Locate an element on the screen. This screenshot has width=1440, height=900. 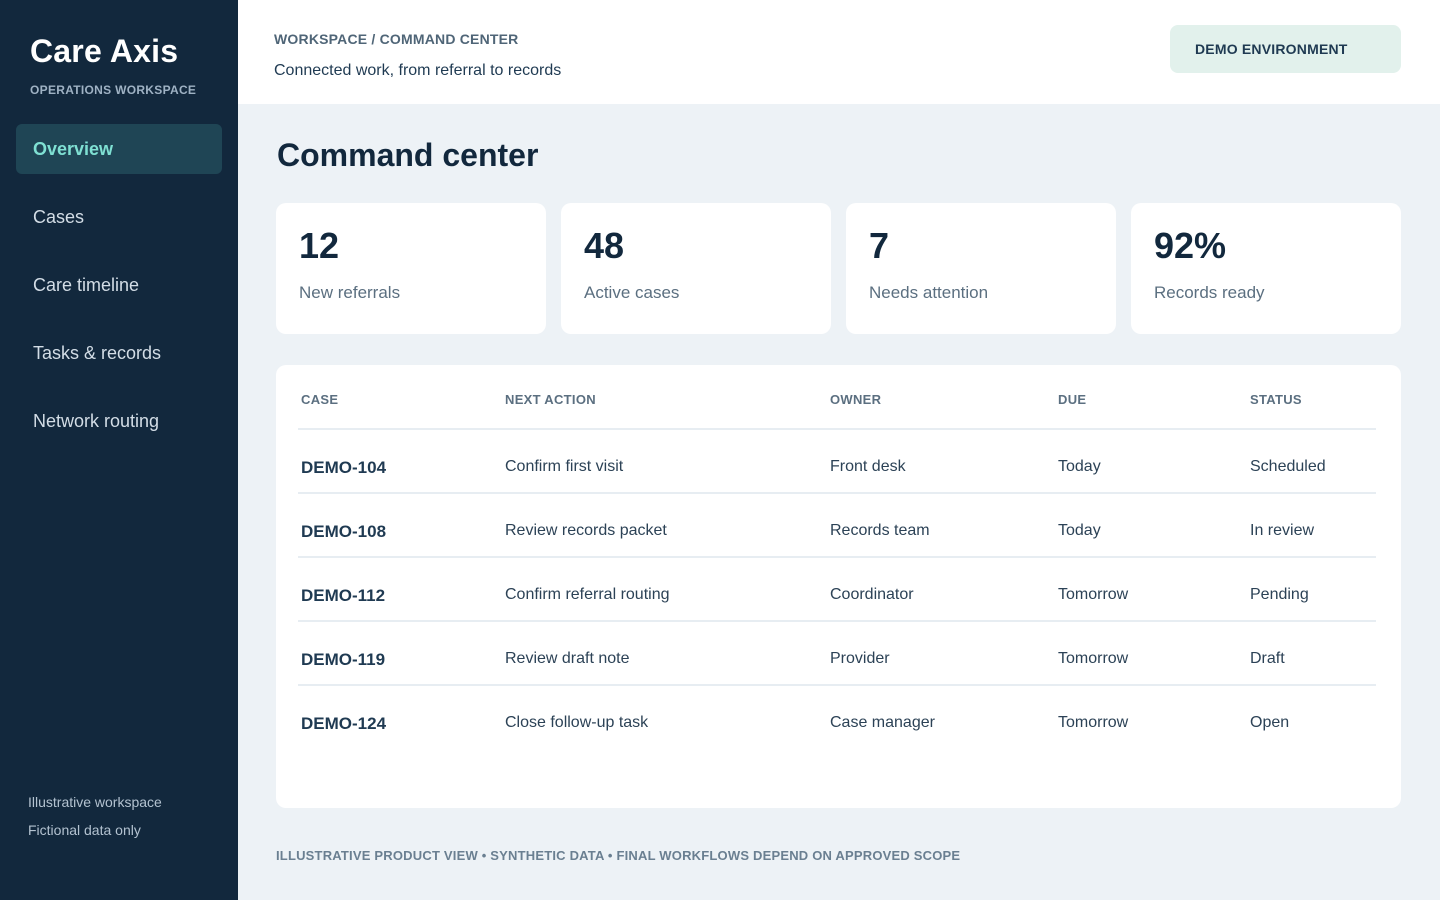
page-title: Command center is located at coordinates (408, 155).